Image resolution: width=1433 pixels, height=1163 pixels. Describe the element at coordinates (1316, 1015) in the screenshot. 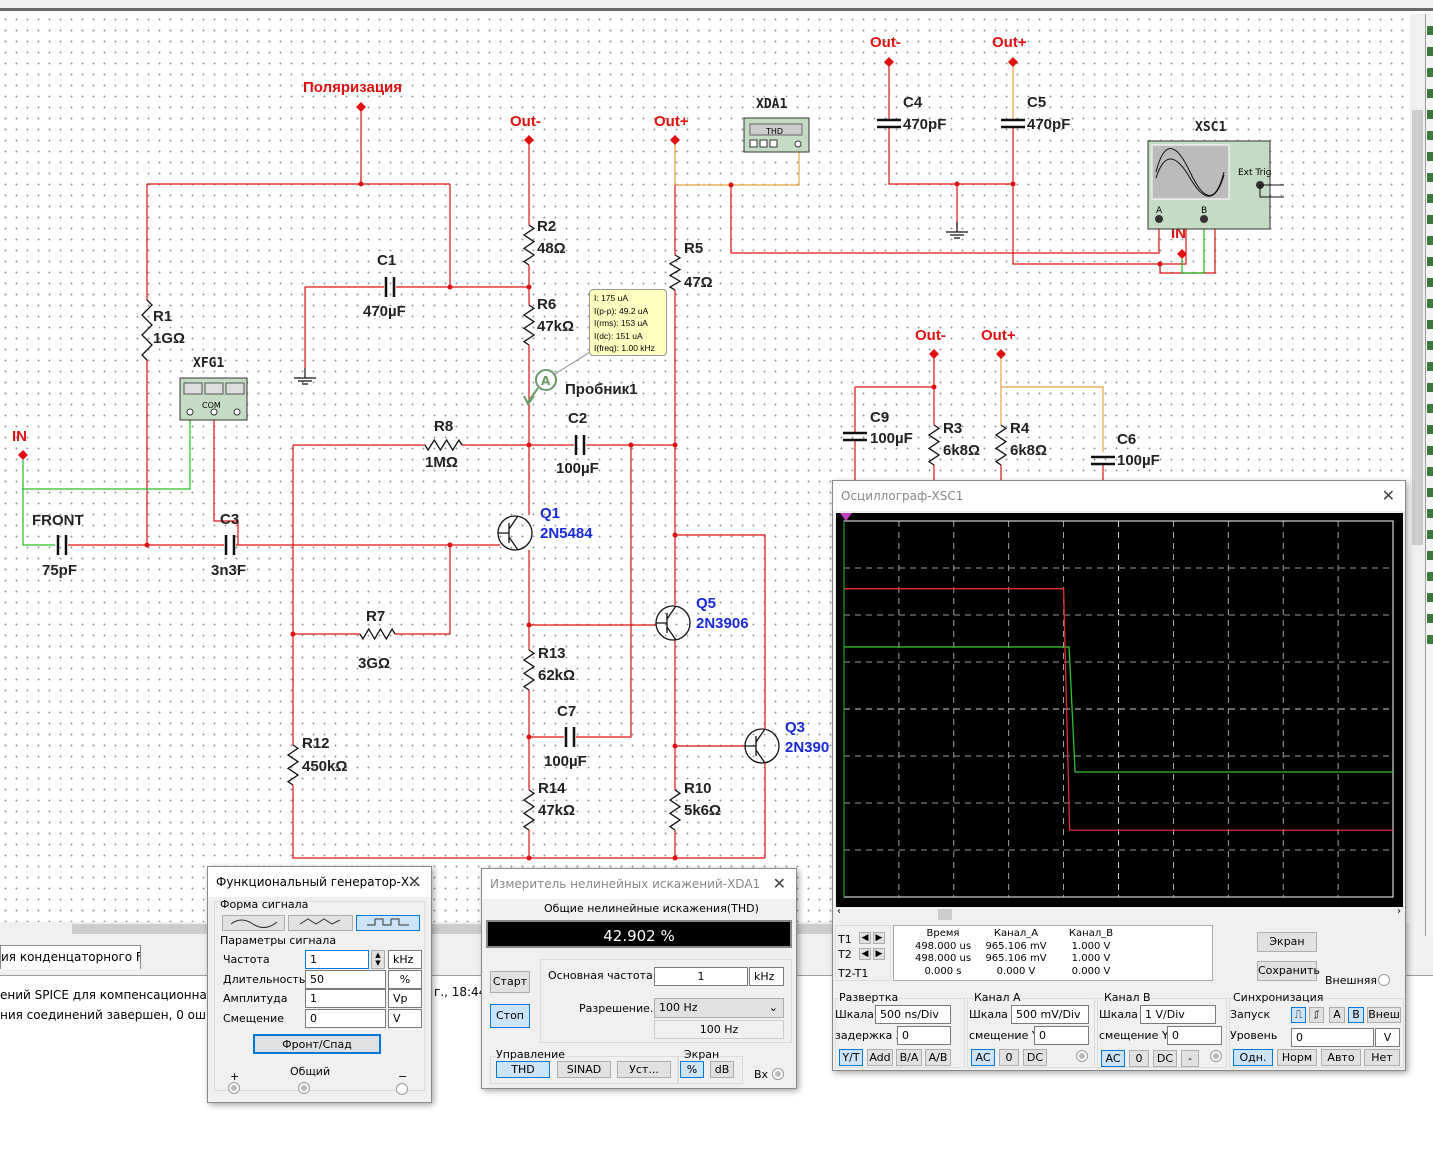

I see `falling-edge-icon: ⎎` at that location.